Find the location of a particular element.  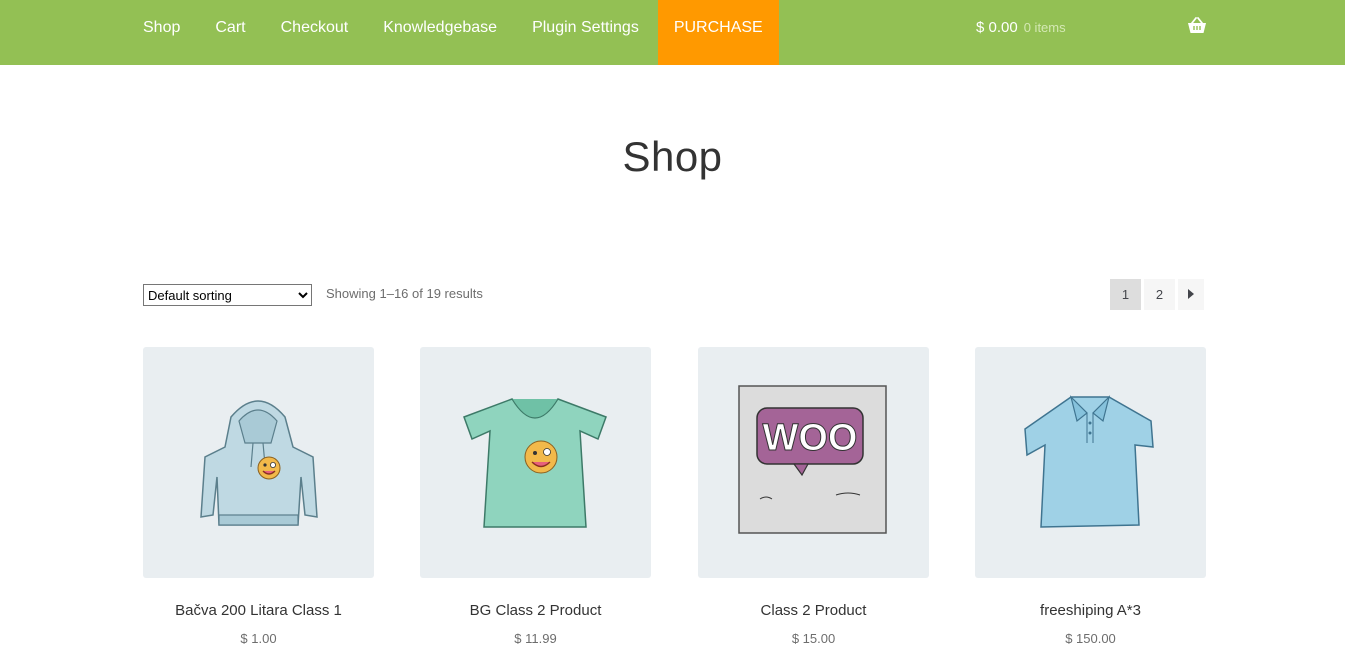

product-card: BG Class 2 Product $ 11.99 is located at coordinates (535, 496).